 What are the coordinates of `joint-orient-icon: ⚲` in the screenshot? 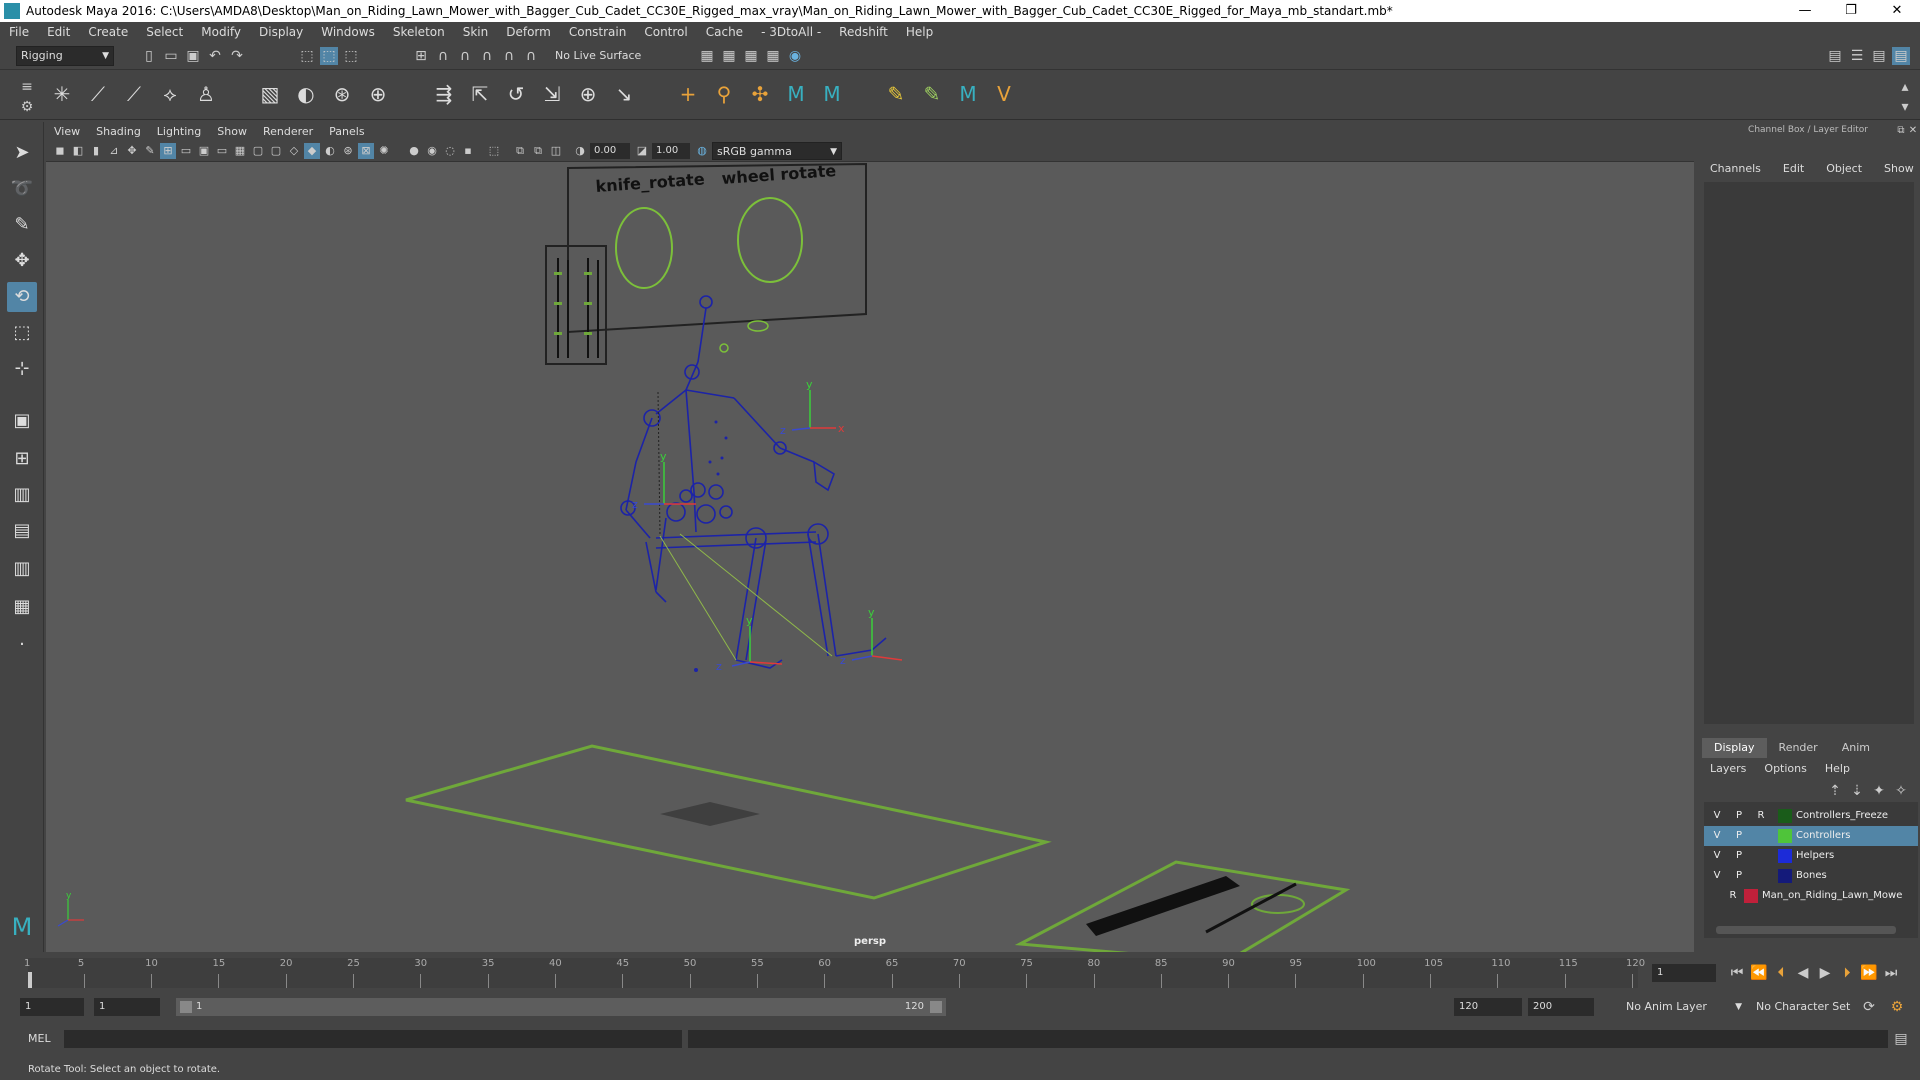 It's located at (724, 94).